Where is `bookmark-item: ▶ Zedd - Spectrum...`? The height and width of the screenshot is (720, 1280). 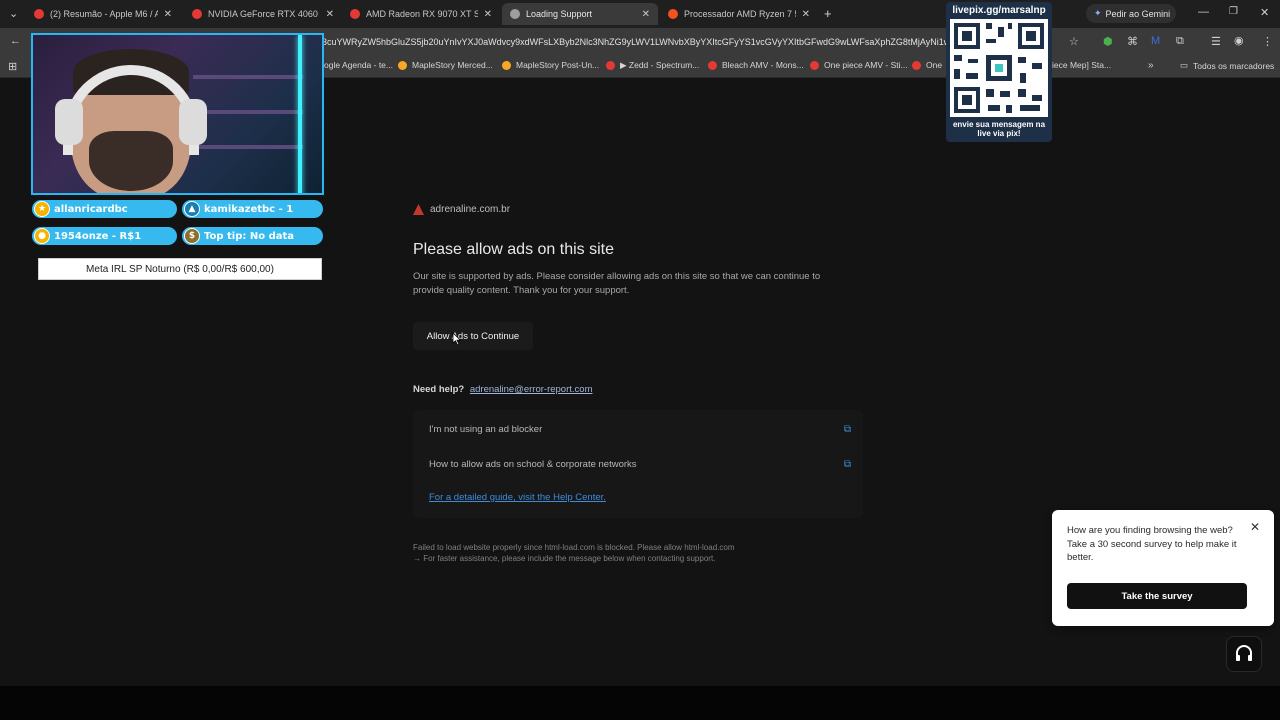
bookmark-item: ▶ Zedd - Spectrum... is located at coordinates (652, 65).